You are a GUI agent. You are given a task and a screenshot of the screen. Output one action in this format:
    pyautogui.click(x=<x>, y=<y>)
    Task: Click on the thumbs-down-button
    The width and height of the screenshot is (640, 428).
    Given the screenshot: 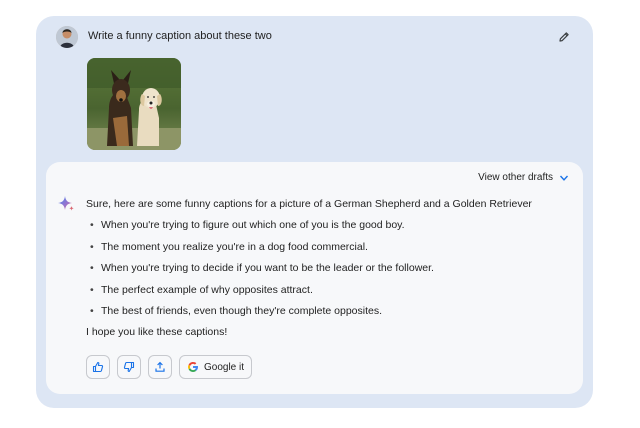 What is the action you would take?
    pyautogui.click(x=129, y=367)
    